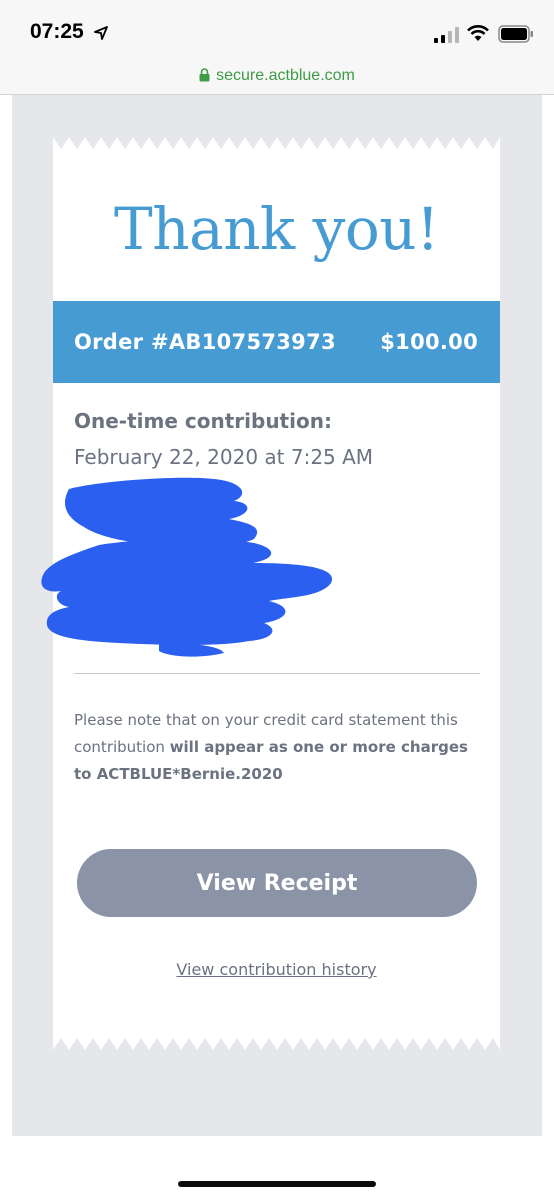 The width and height of the screenshot is (554, 1200). Describe the element at coordinates (515, 34) in the screenshot. I see `battery-icon` at that location.